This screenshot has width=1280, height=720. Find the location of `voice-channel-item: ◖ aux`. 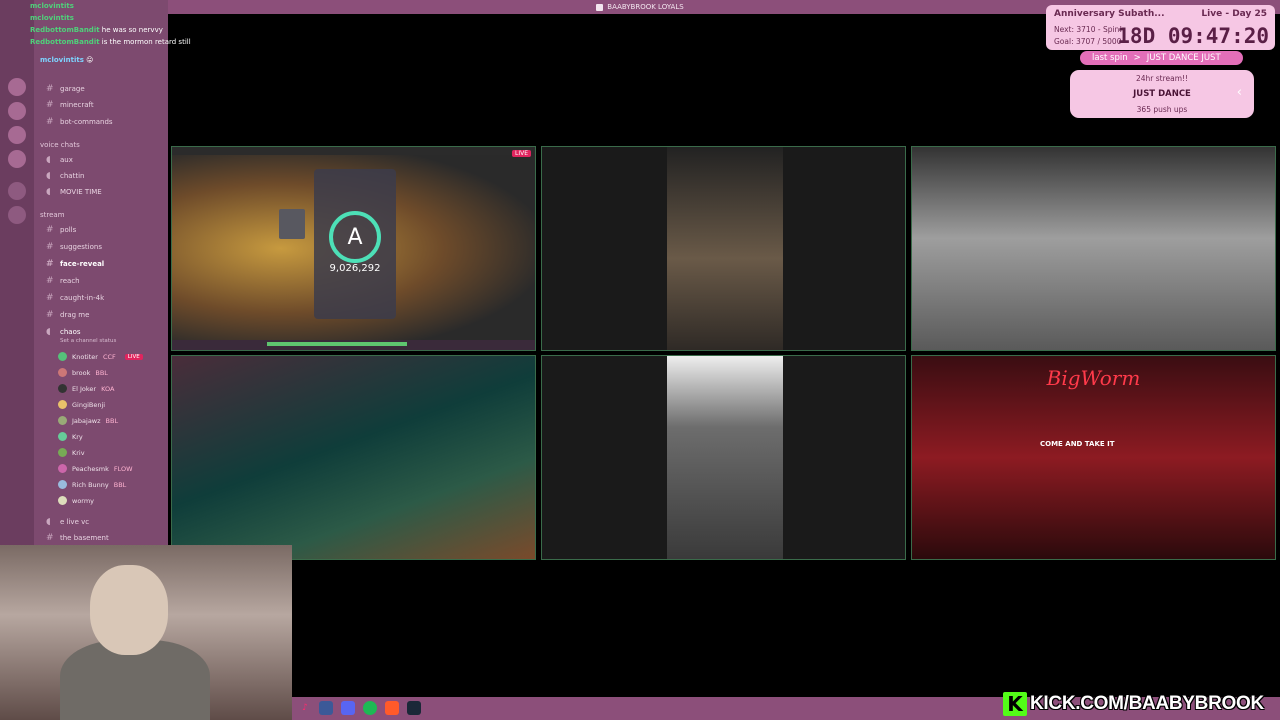

voice-channel-item: ◖ aux is located at coordinates (59, 160).